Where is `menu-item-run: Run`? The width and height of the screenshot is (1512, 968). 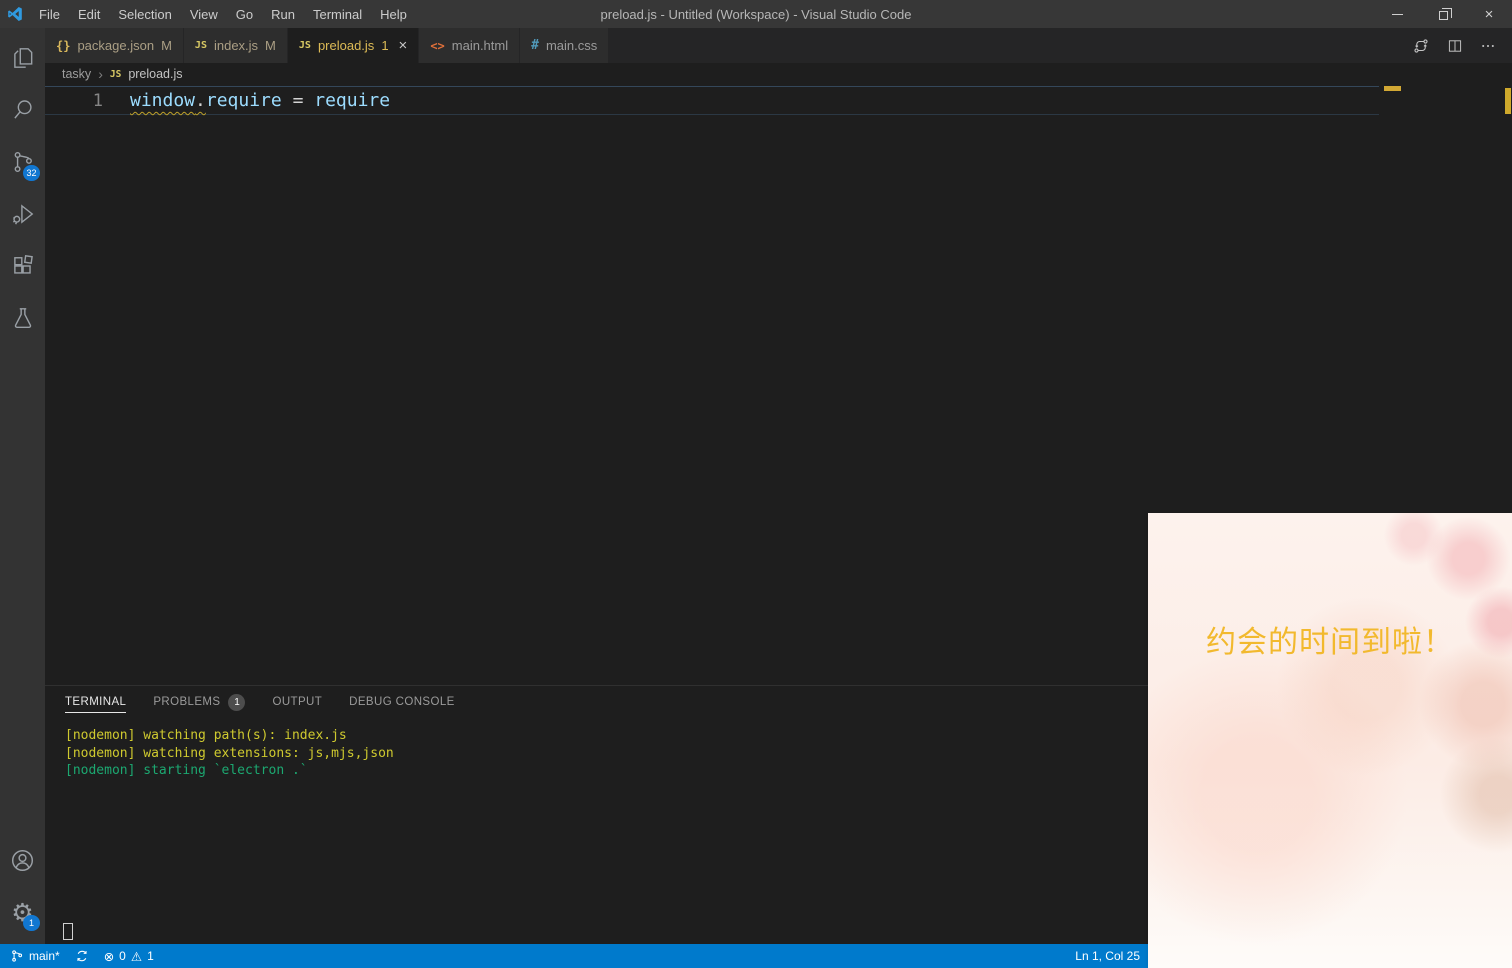 menu-item-run: Run is located at coordinates (283, 14).